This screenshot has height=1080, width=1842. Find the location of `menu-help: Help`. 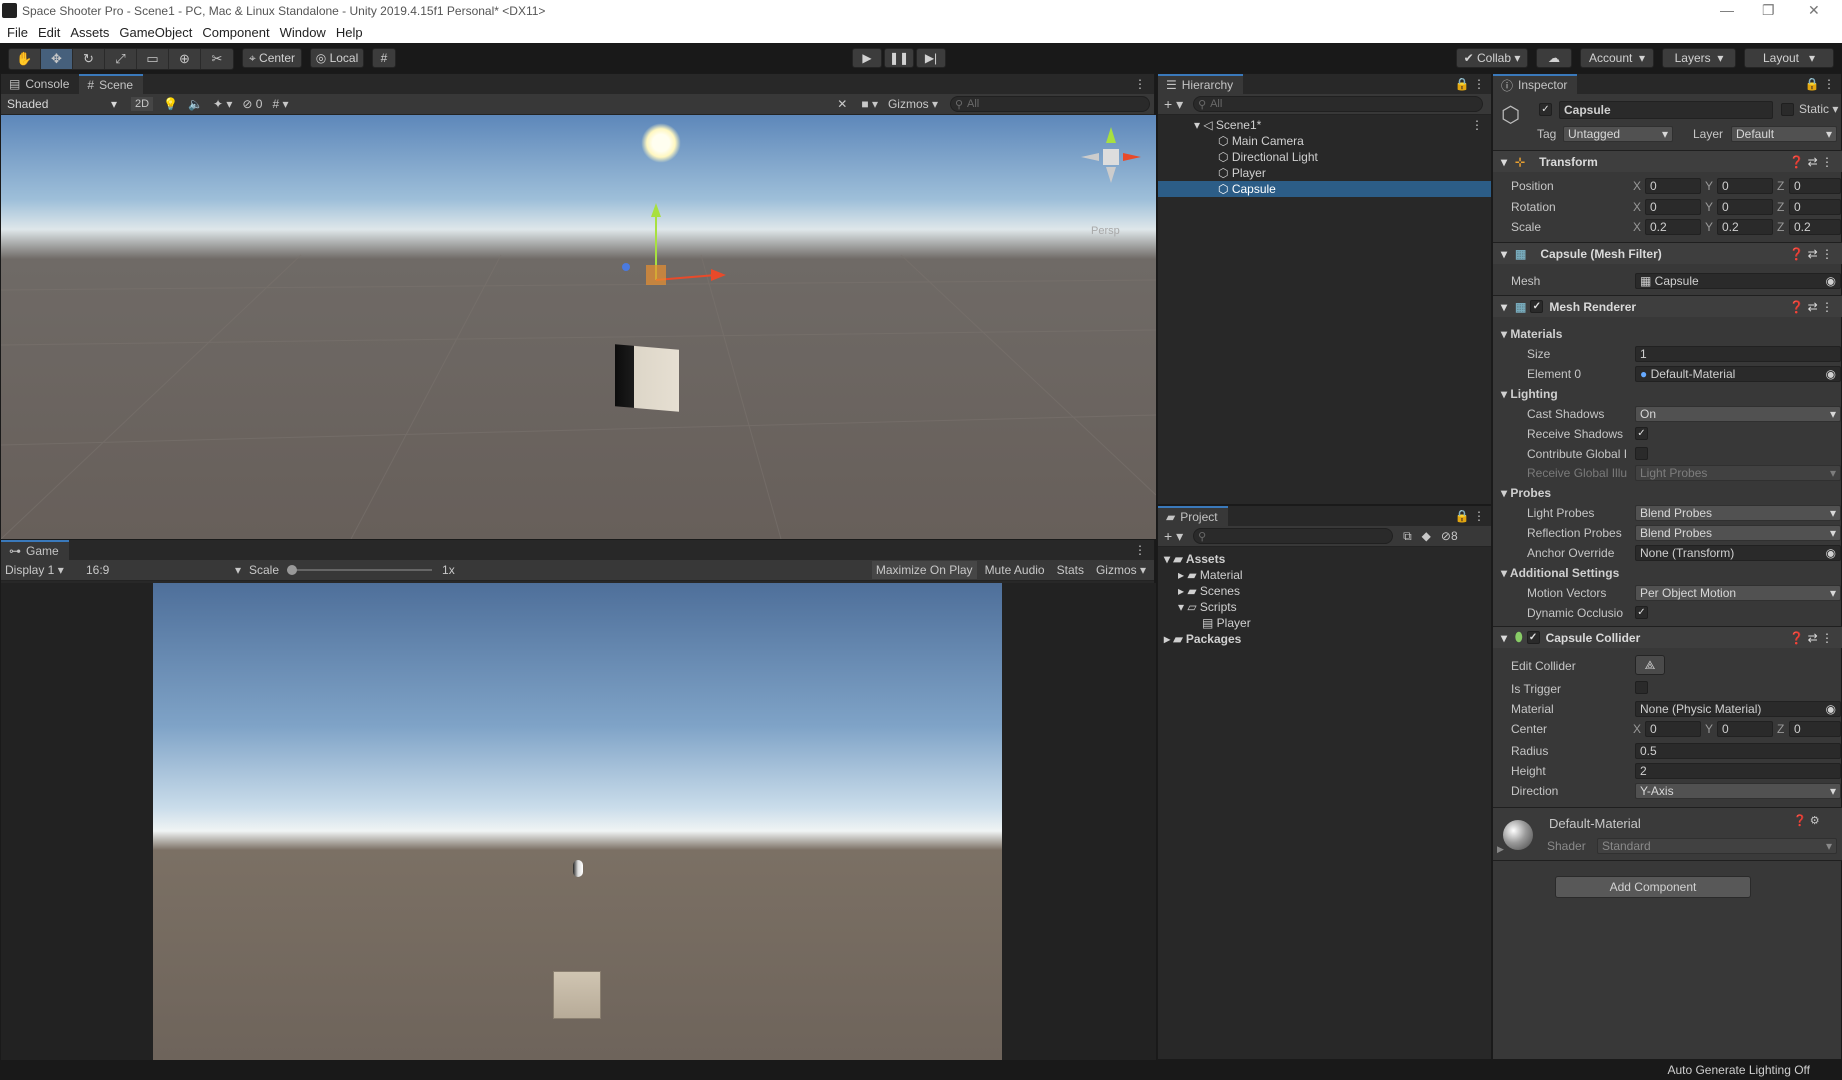

menu-help: Help is located at coordinates (349, 32).